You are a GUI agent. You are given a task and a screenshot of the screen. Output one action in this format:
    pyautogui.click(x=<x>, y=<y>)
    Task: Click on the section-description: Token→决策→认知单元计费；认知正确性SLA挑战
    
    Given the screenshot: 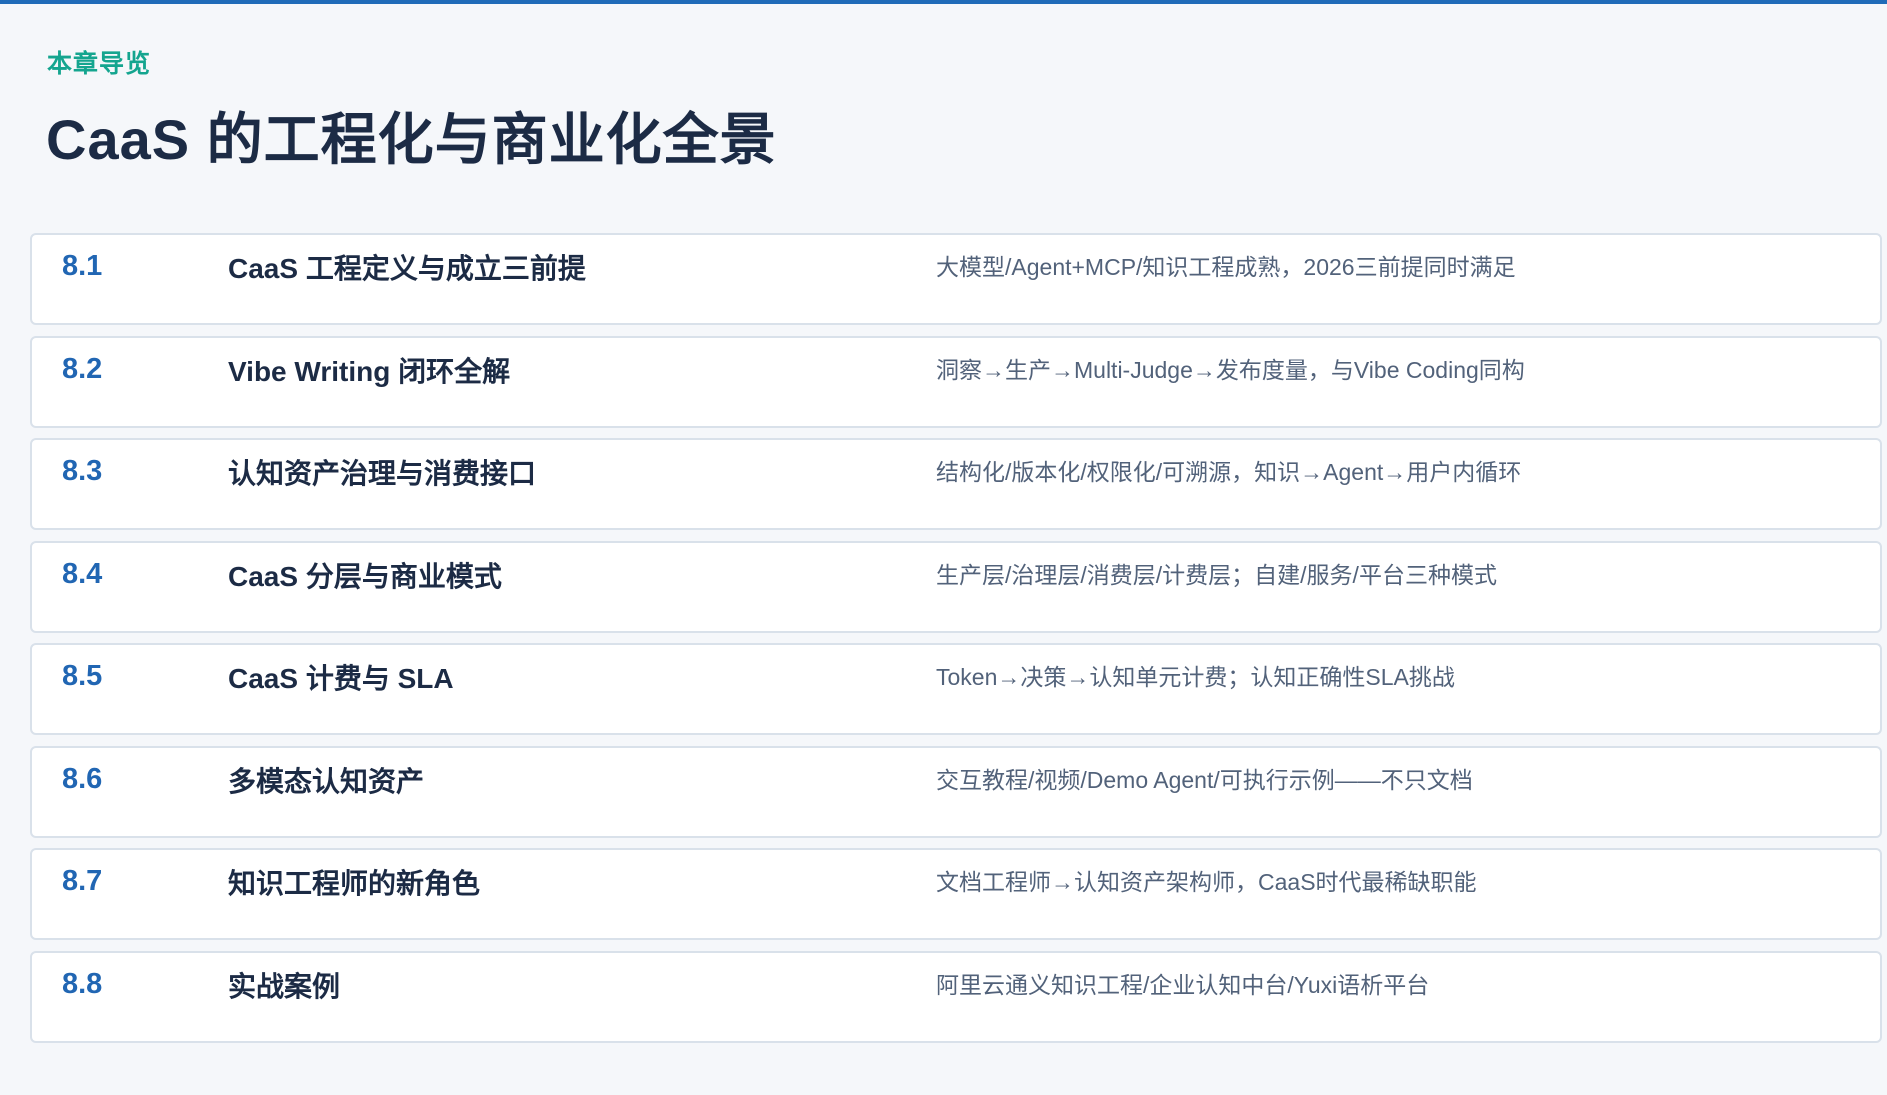 What is the action you would take?
    pyautogui.click(x=1195, y=677)
    